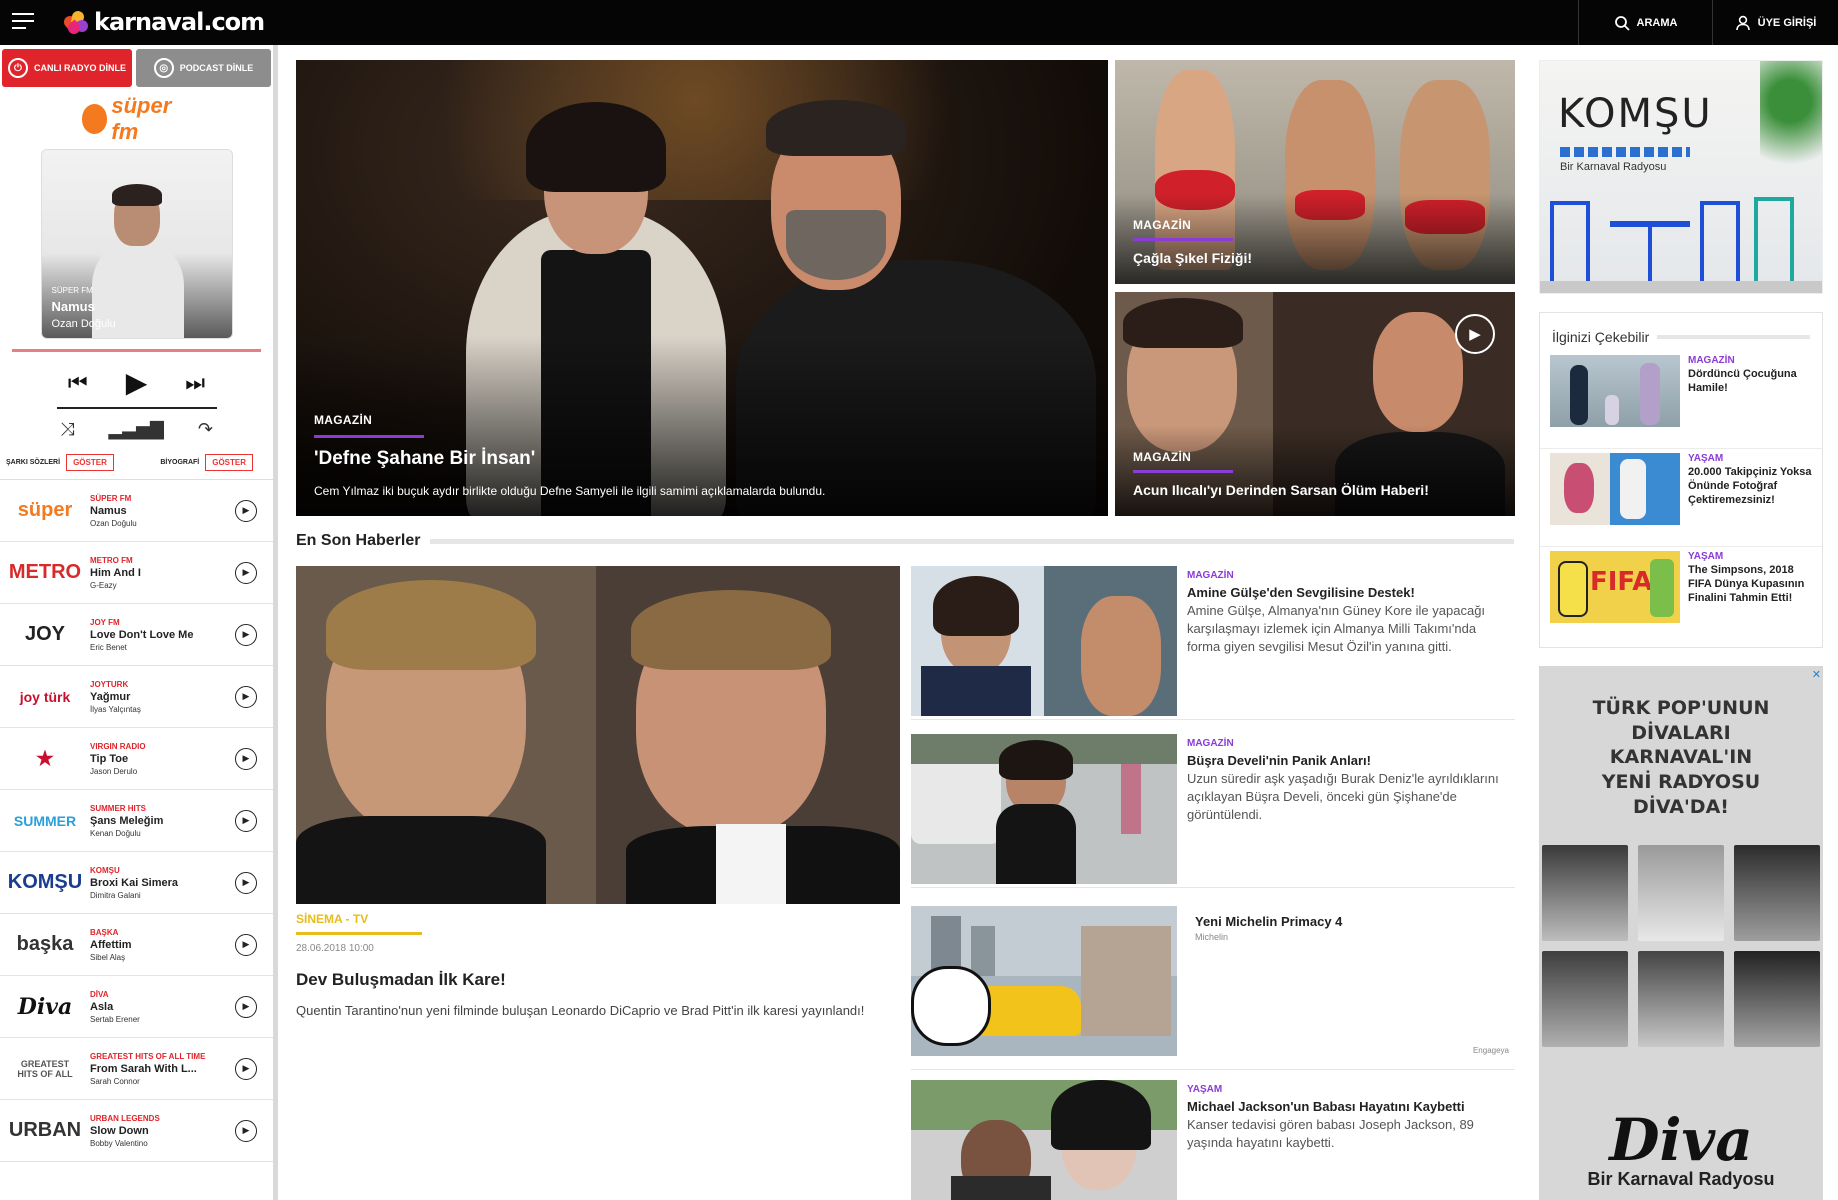 The width and height of the screenshot is (1838, 1200). What do you see at coordinates (569, 459) in the screenshot?
I see `hero-title: 'Defne Şahane Bir İnsan'` at bounding box center [569, 459].